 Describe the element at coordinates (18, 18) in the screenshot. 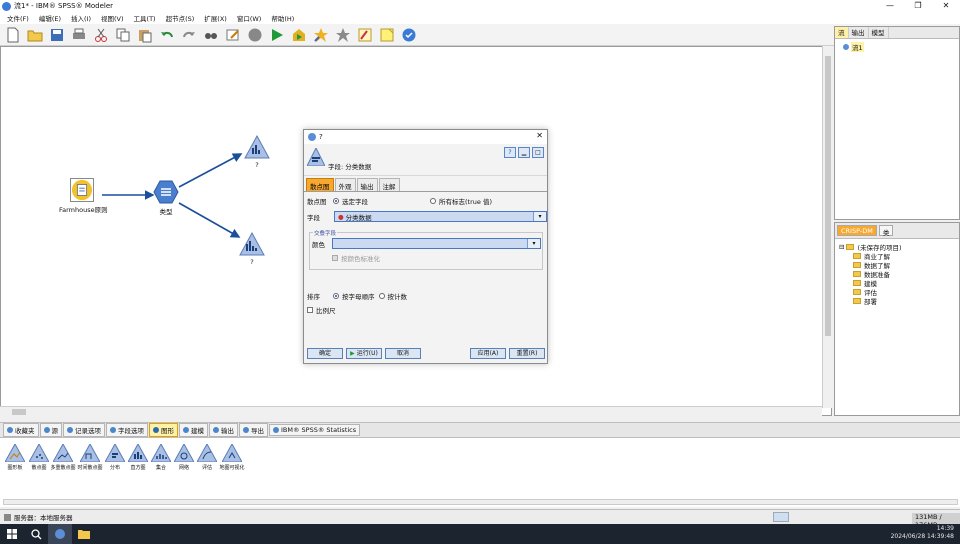

I see `menu-file: 文件(F)` at that location.